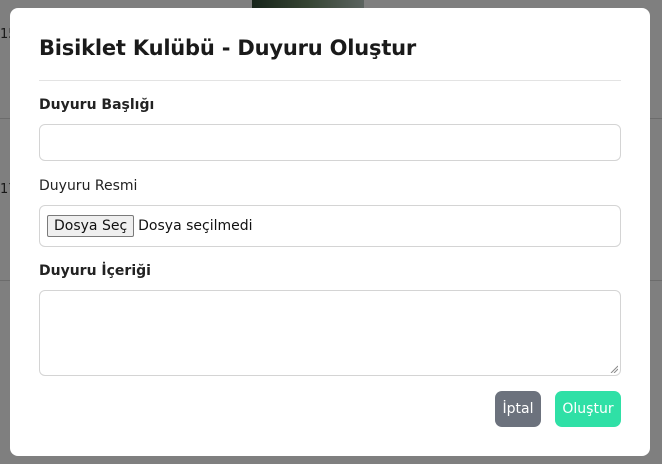 This screenshot has width=662, height=464. What do you see at coordinates (330, 226) in the screenshot?
I see `announcement-image-input: Dosya Seç Dosya seçilmedi` at bounding box center [330, 226].